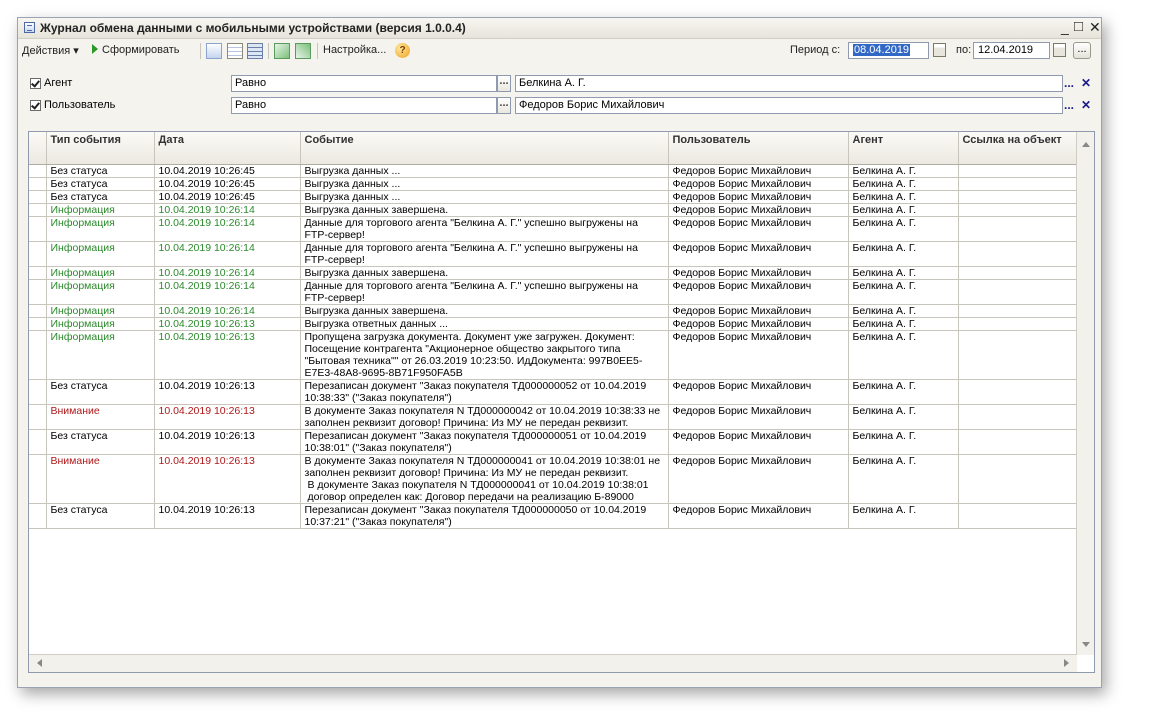  What do you see at coordinates (29, 27) in the screenshot?
I see `window-icon` at bounding box center [29, 27].